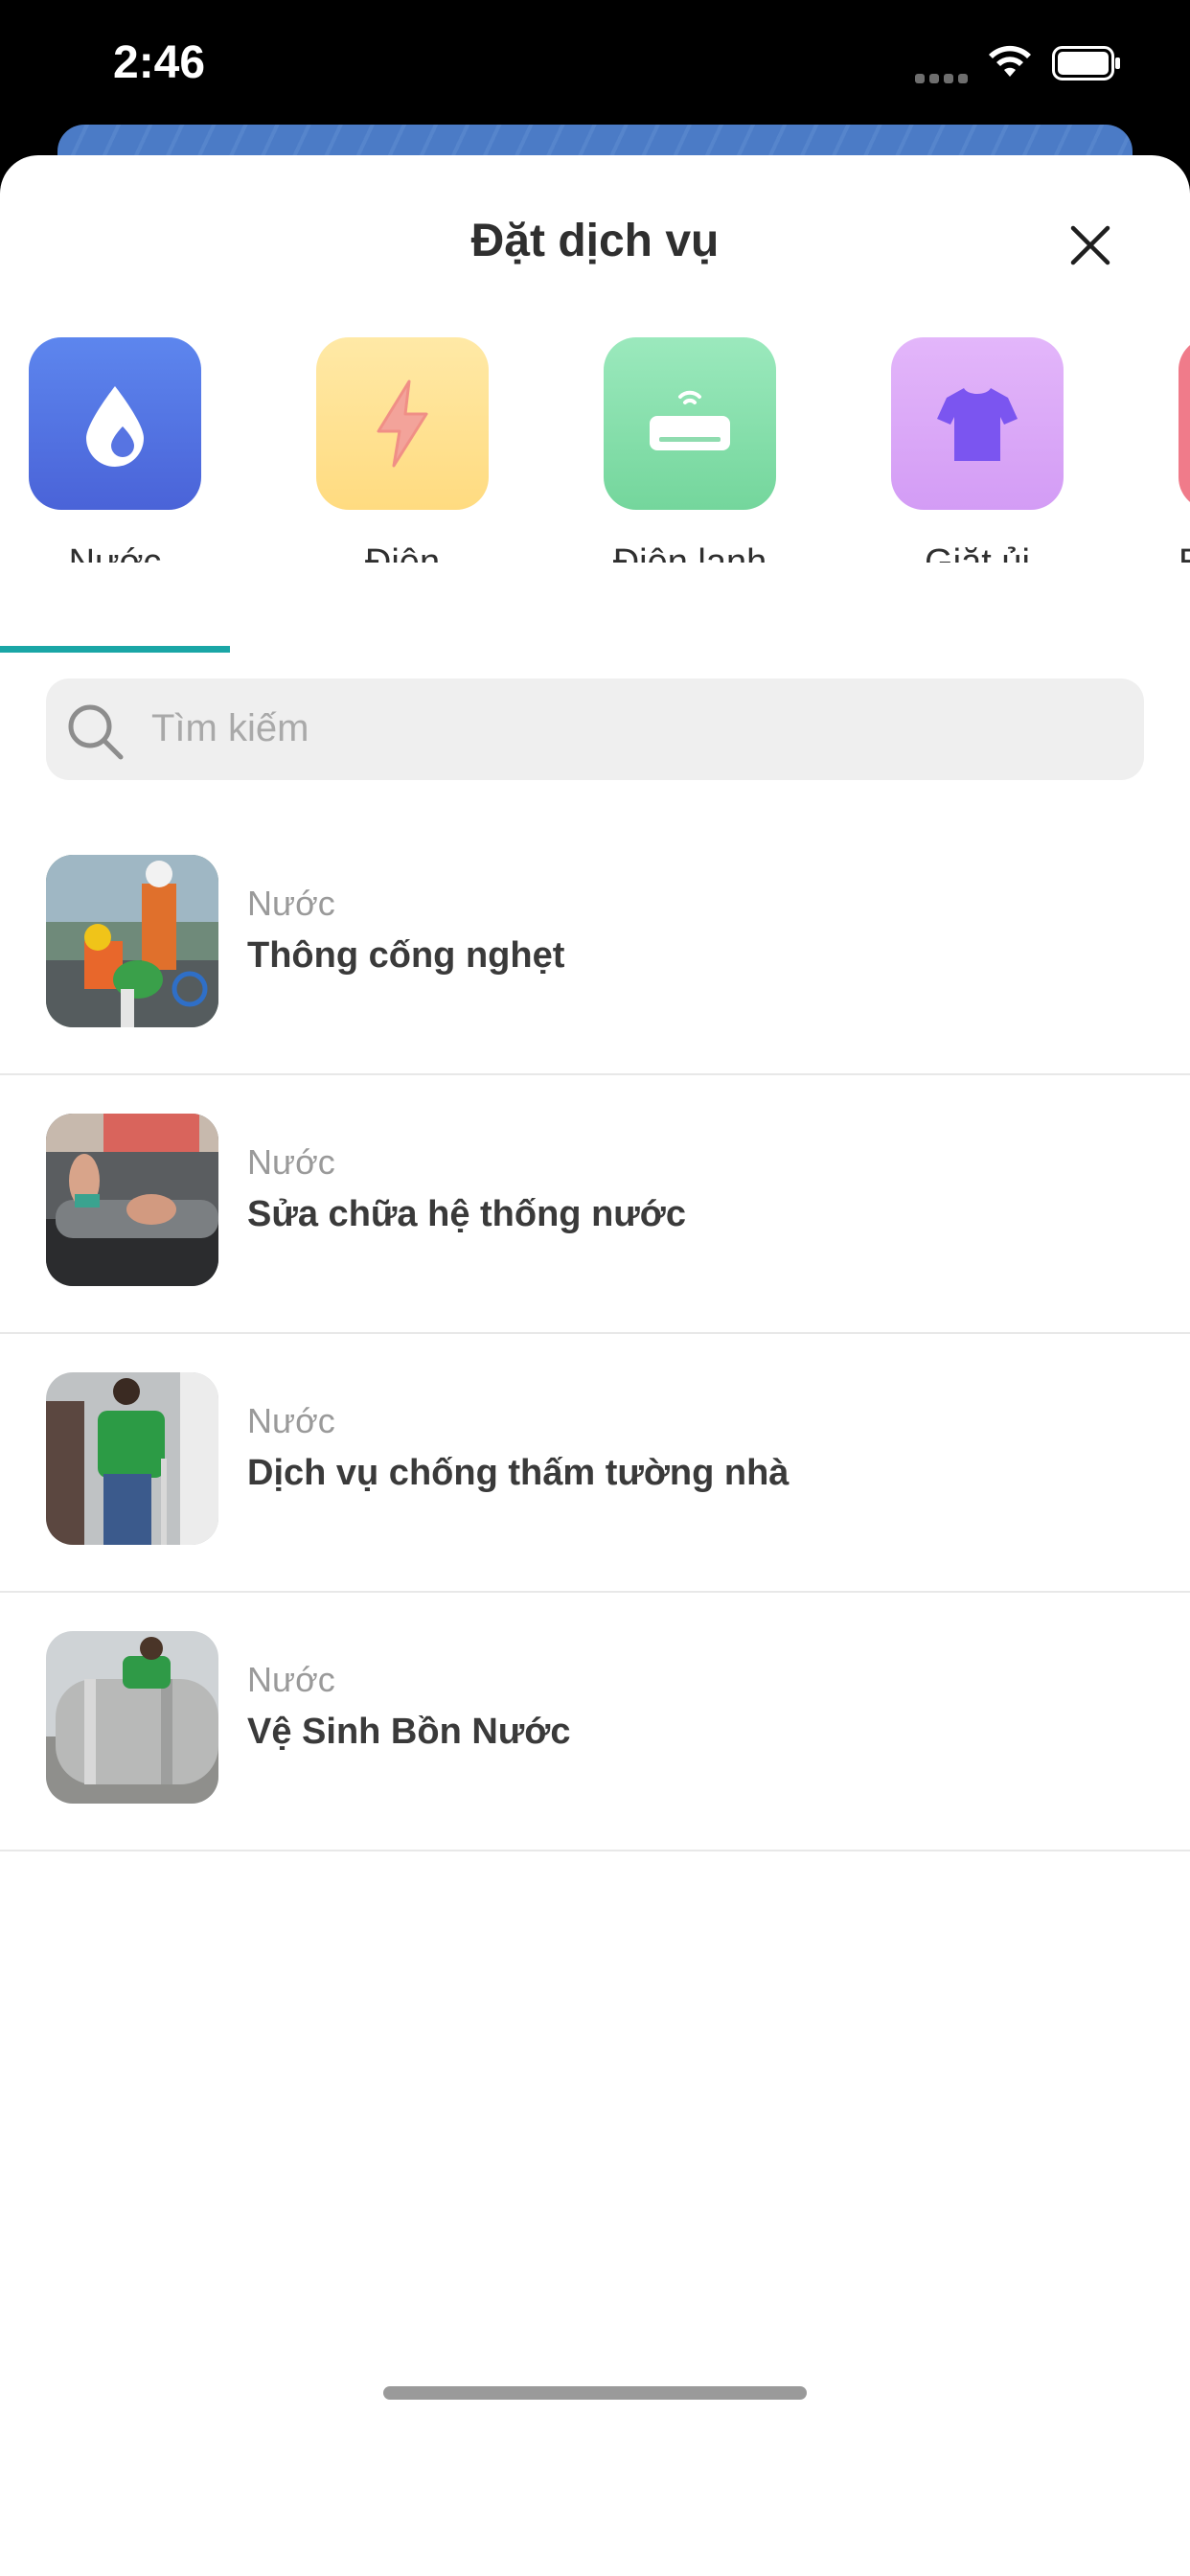 The height and width of the screenshot is (2576, 1190). I want to click on partial-category-icon, so click(1185, 423).